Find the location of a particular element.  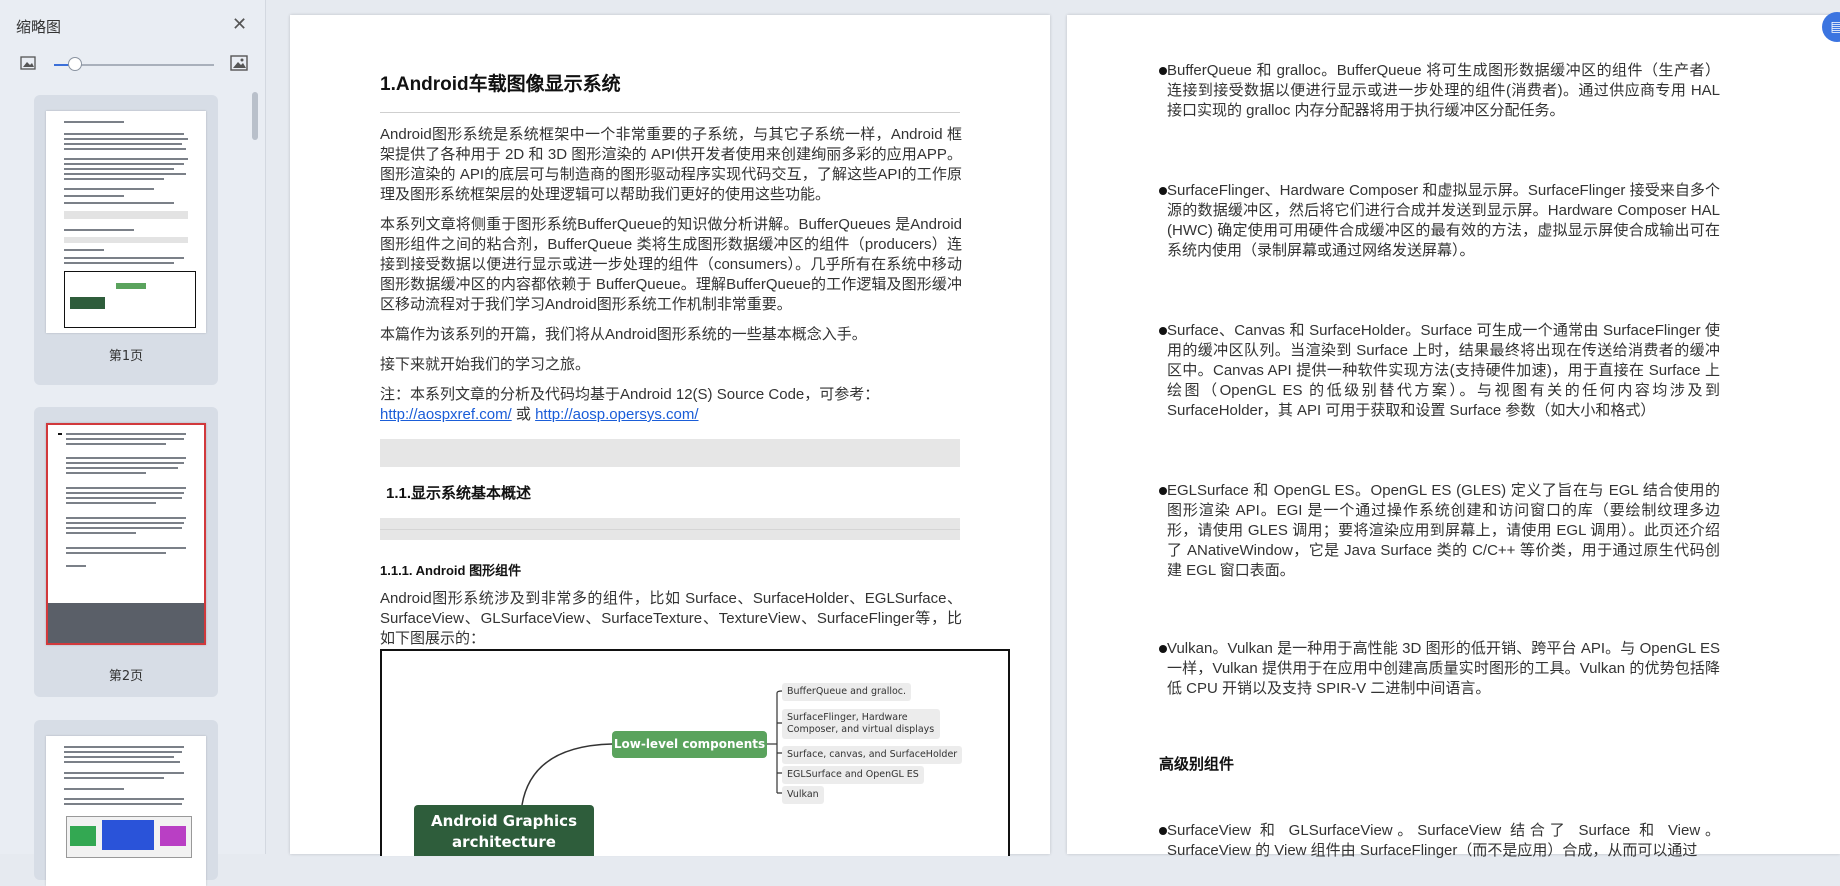

thumbnail-label: 第2页 is located at coordinates (126, 676).